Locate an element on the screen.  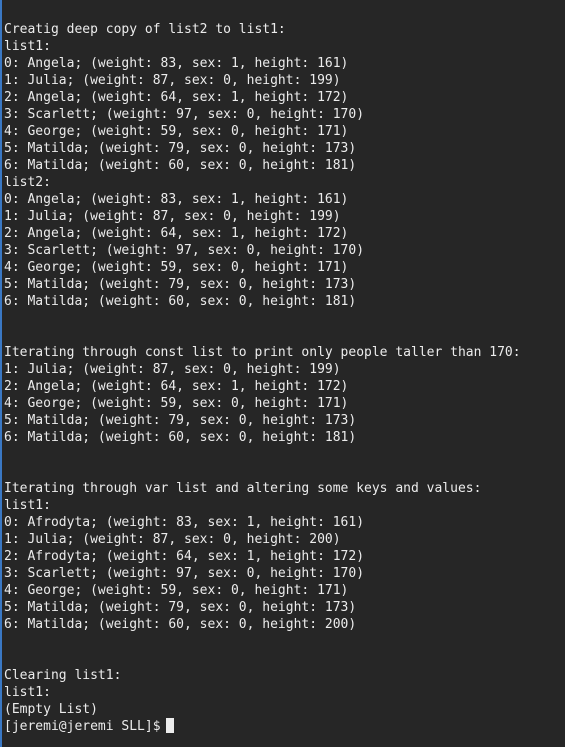
output-line: list2: is located at coordinates (27, 182).